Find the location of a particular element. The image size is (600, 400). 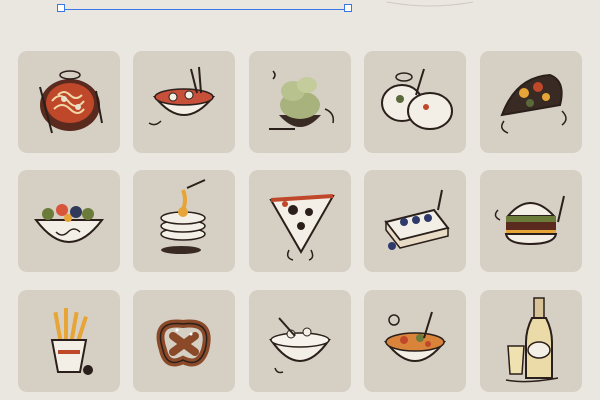

beer-bottle-icon is located at coordinates (532, 340).